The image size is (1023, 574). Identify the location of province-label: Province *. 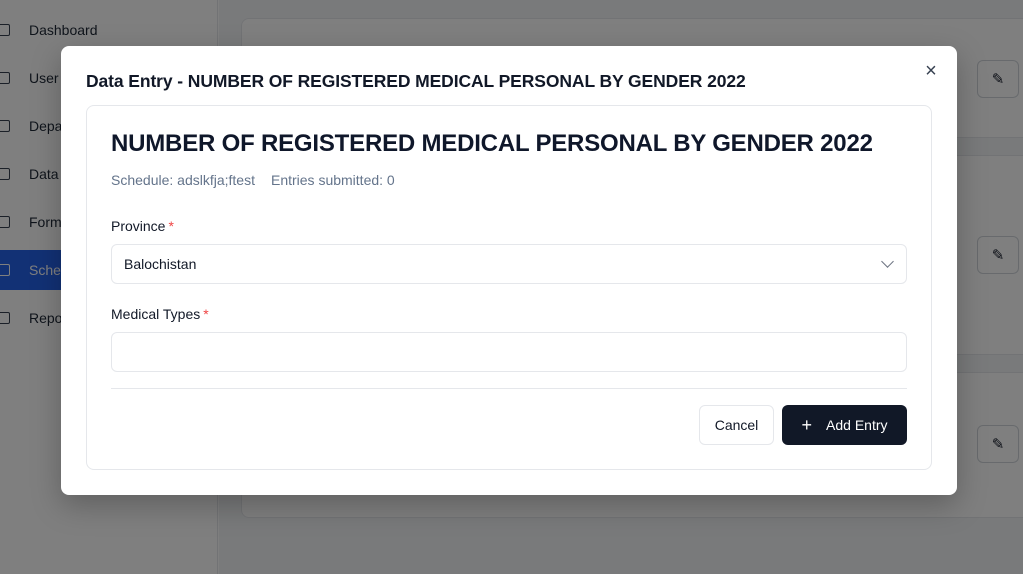
(142, 226).